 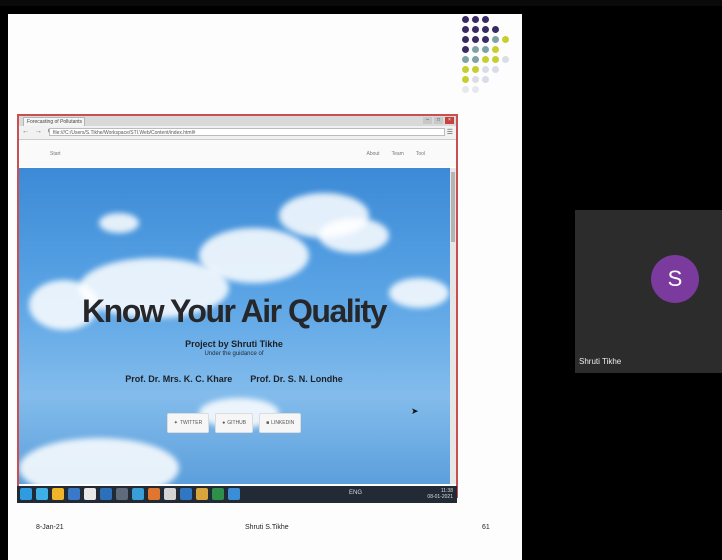 I want to click on browser-tab: Forecasting of Pollutants, so click(x=54, y=121).